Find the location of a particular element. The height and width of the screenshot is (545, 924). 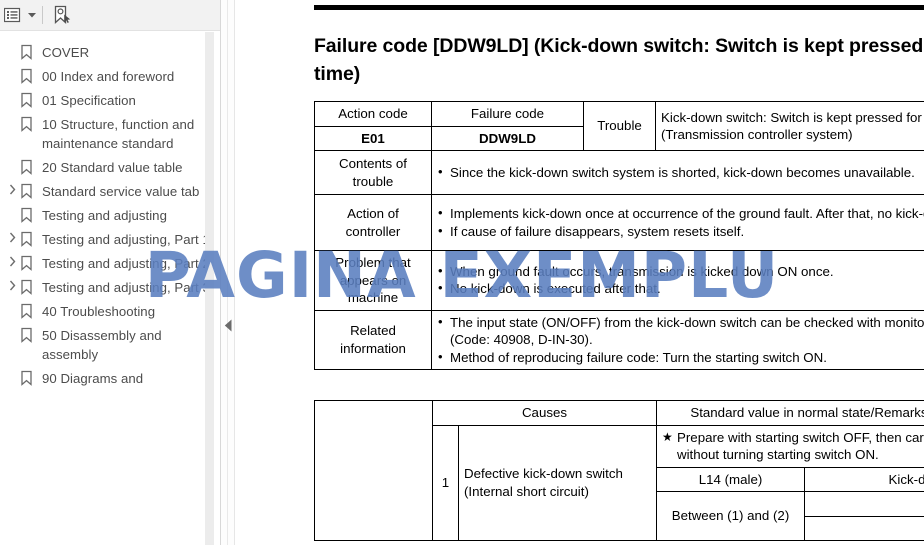

between-pins-label: Between (1) and (2) is located at coordinates (730, 516).